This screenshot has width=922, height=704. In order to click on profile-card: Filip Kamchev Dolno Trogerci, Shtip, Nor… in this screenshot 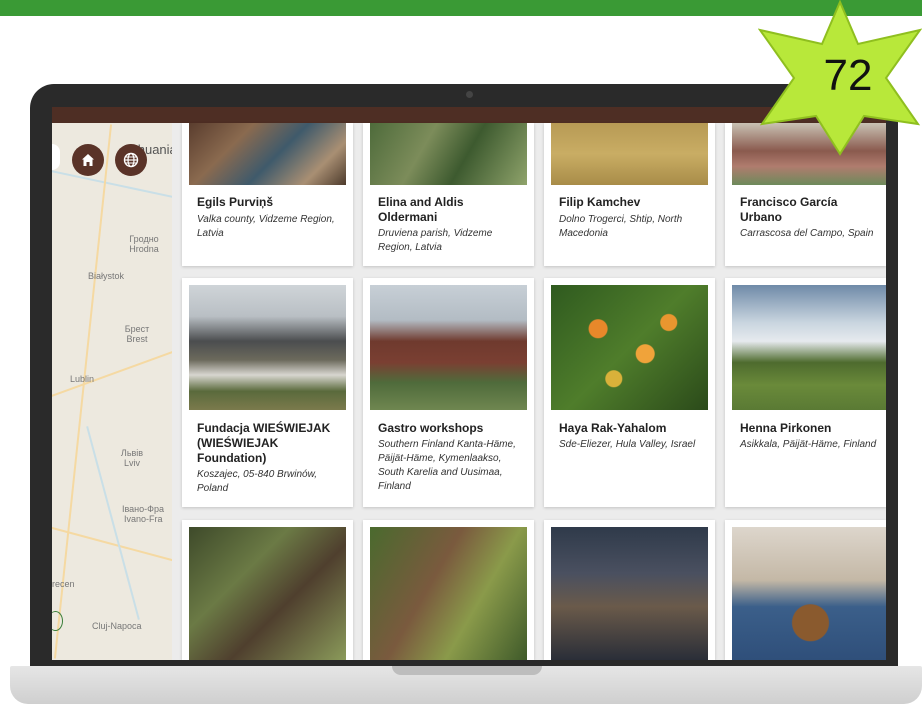, I will do `click(629, 194)`.